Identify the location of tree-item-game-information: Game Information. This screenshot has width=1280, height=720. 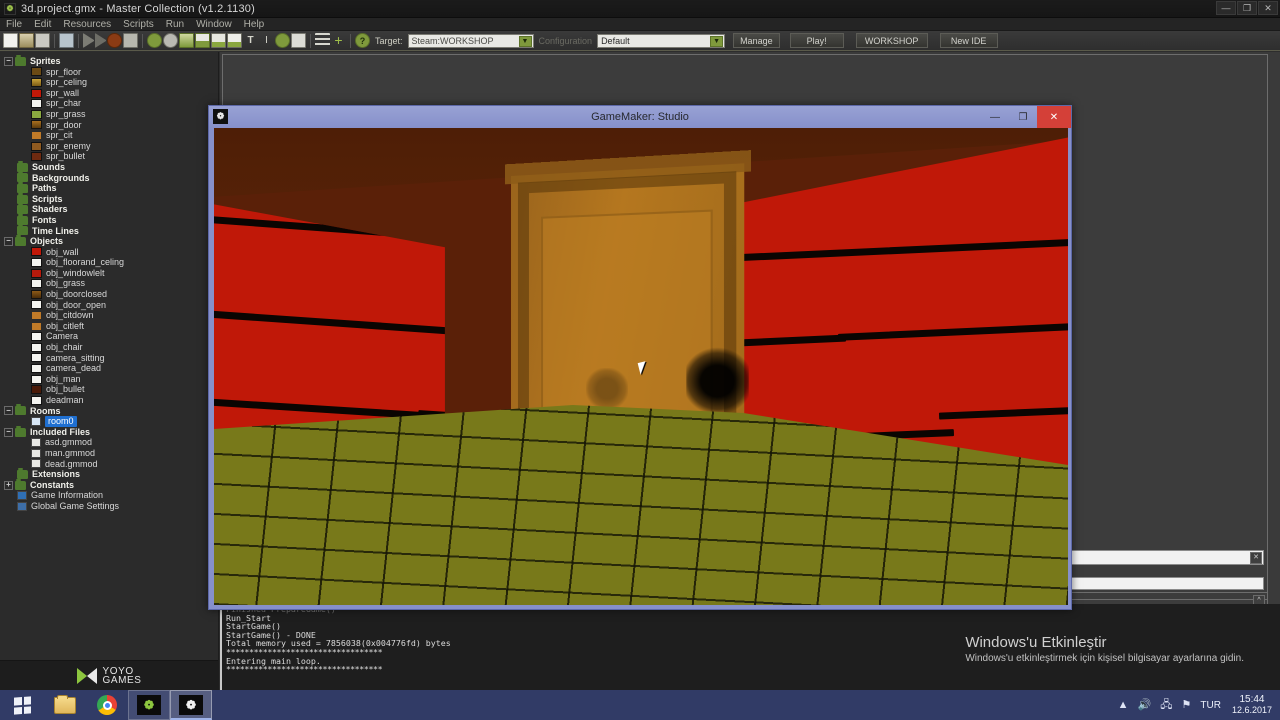
(111, 495).